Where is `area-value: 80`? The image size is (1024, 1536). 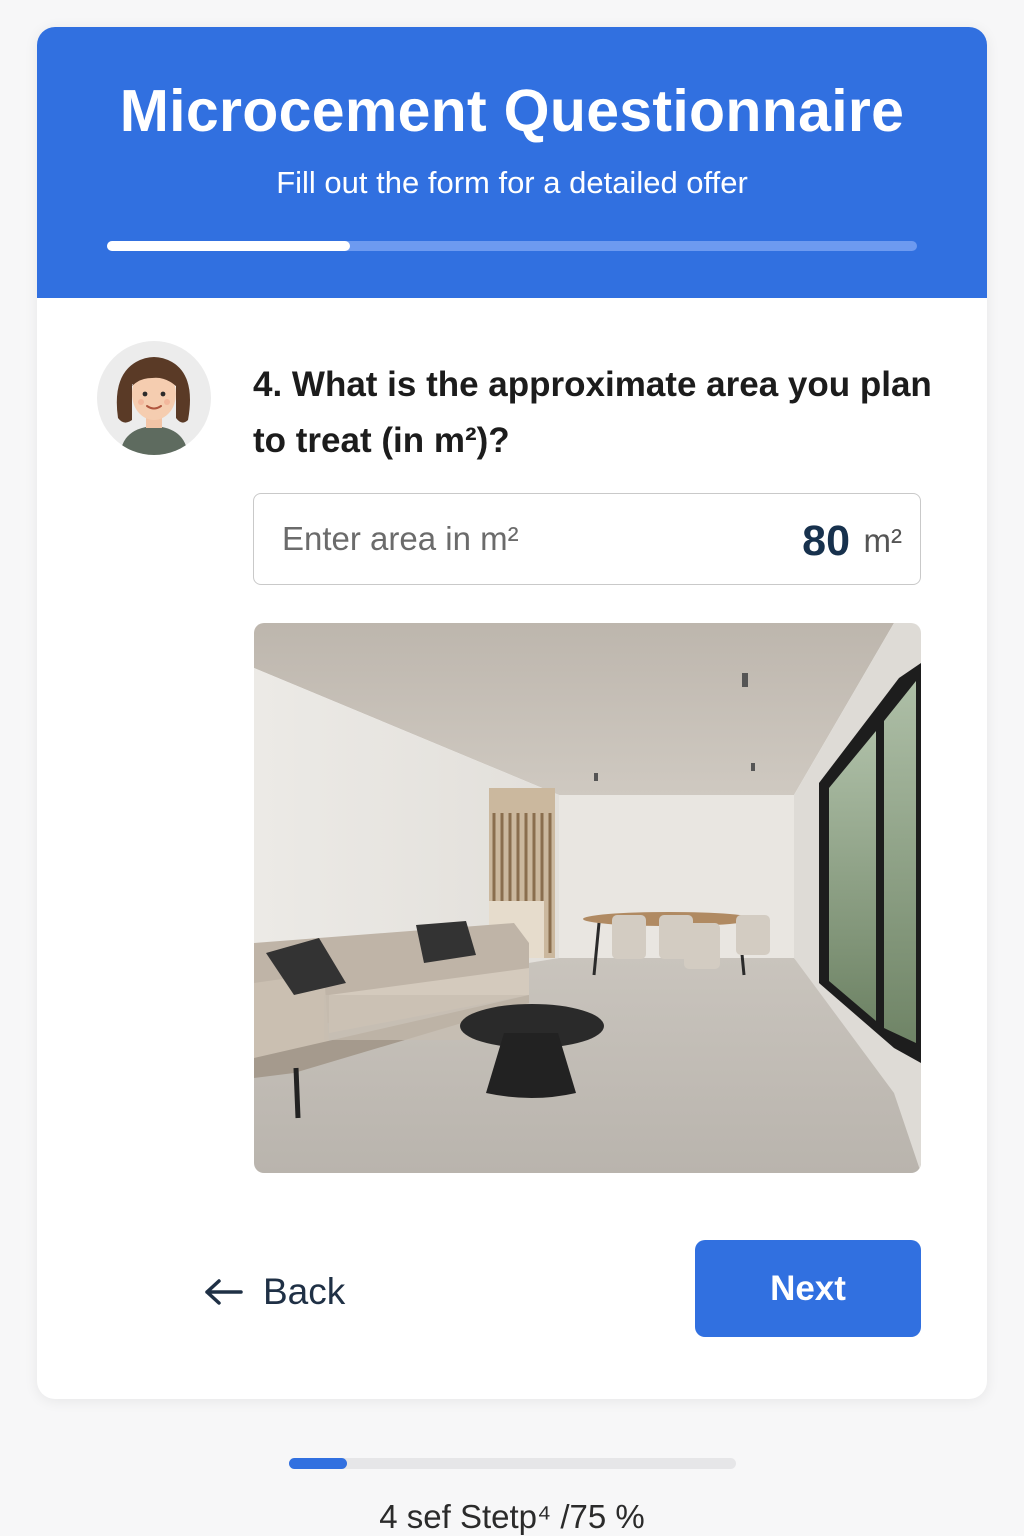
area-value: 80 is located at coordinates (826, 541).